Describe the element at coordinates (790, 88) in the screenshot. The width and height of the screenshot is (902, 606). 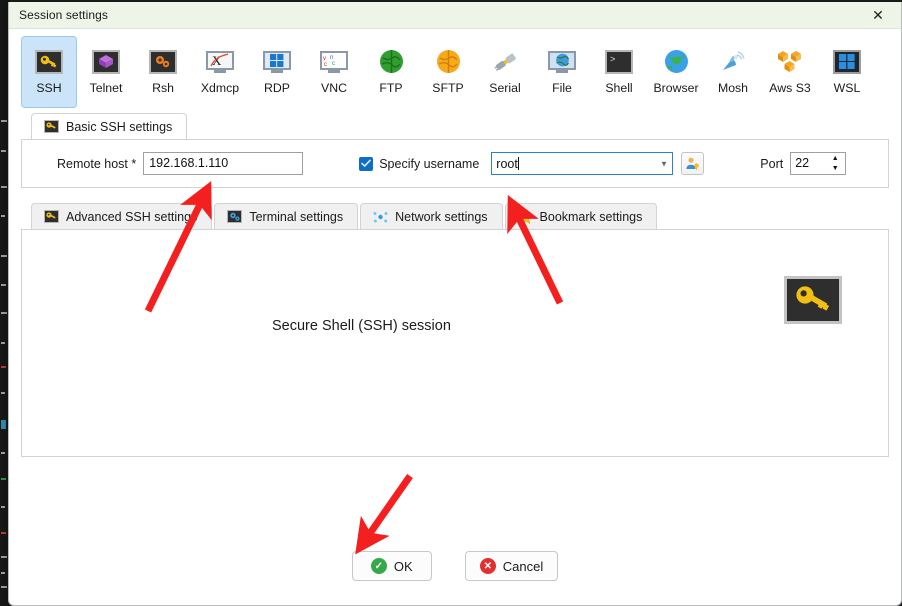
I see `protocol-label: Aws S3` at that location.